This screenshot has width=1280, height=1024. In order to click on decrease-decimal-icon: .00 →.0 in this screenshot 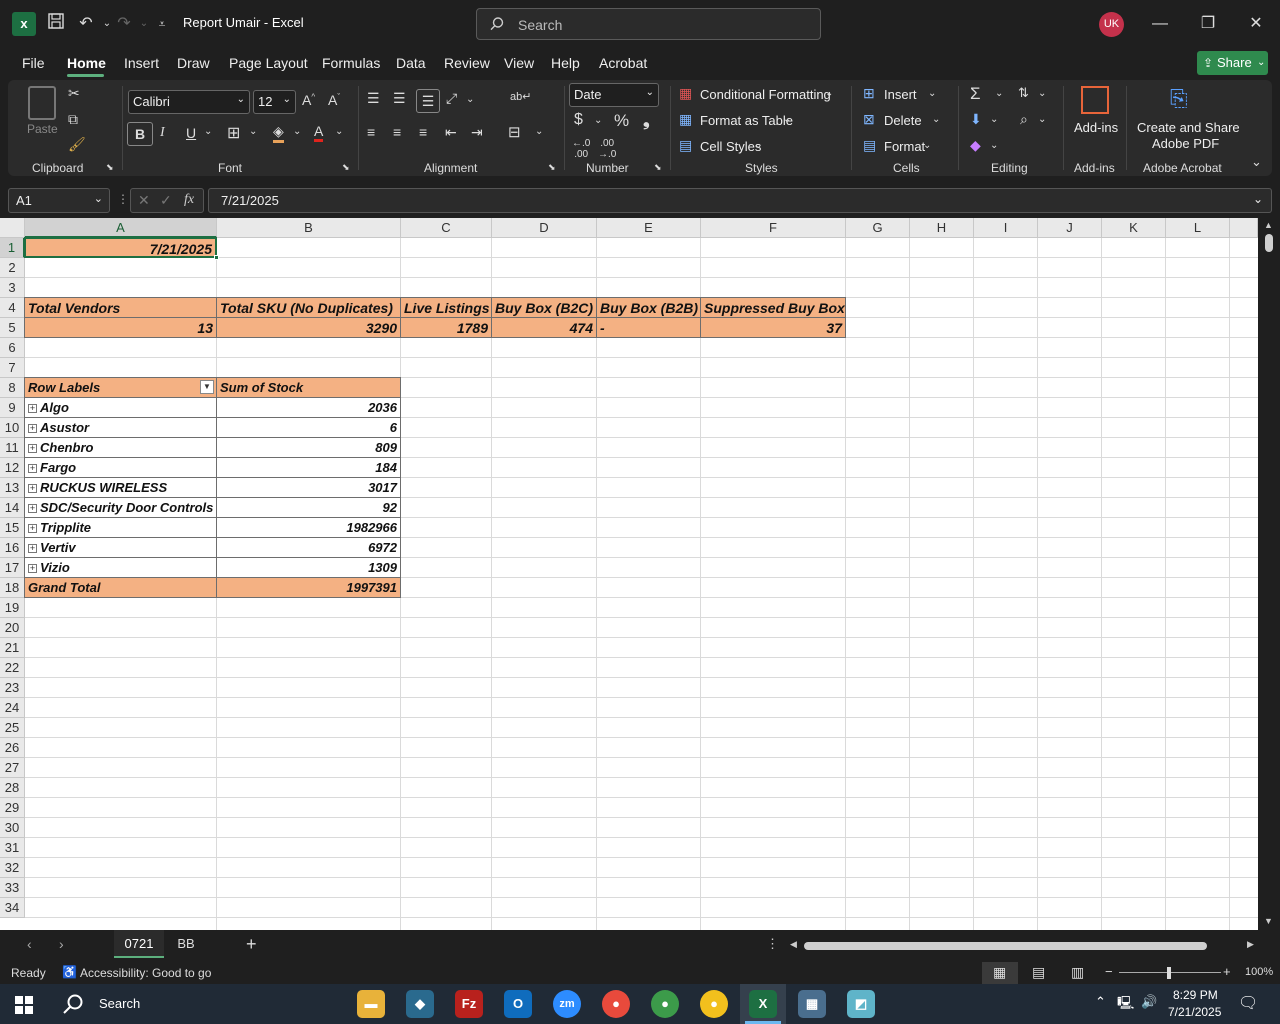, I will do `click(607, 149)`.